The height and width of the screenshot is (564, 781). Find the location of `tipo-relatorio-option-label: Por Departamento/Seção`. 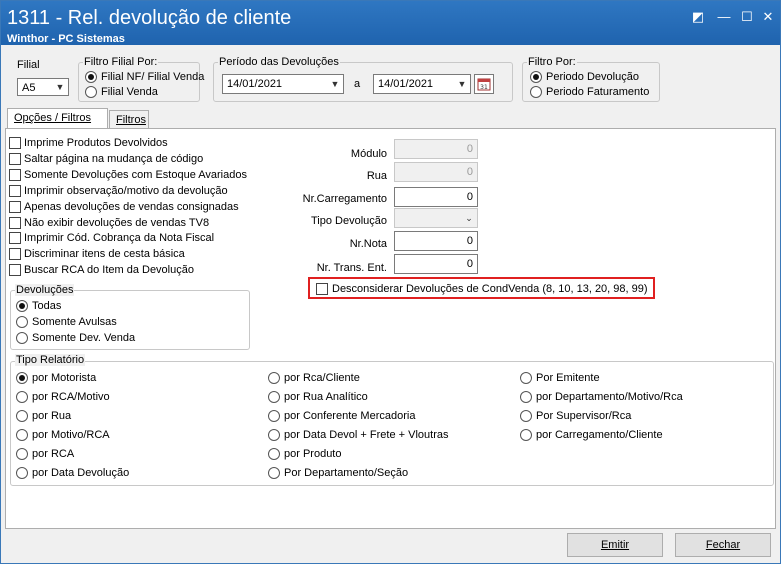

tipo-relatorio-option-label: Por Departamento/Seção is located at coordinates (346, 473).